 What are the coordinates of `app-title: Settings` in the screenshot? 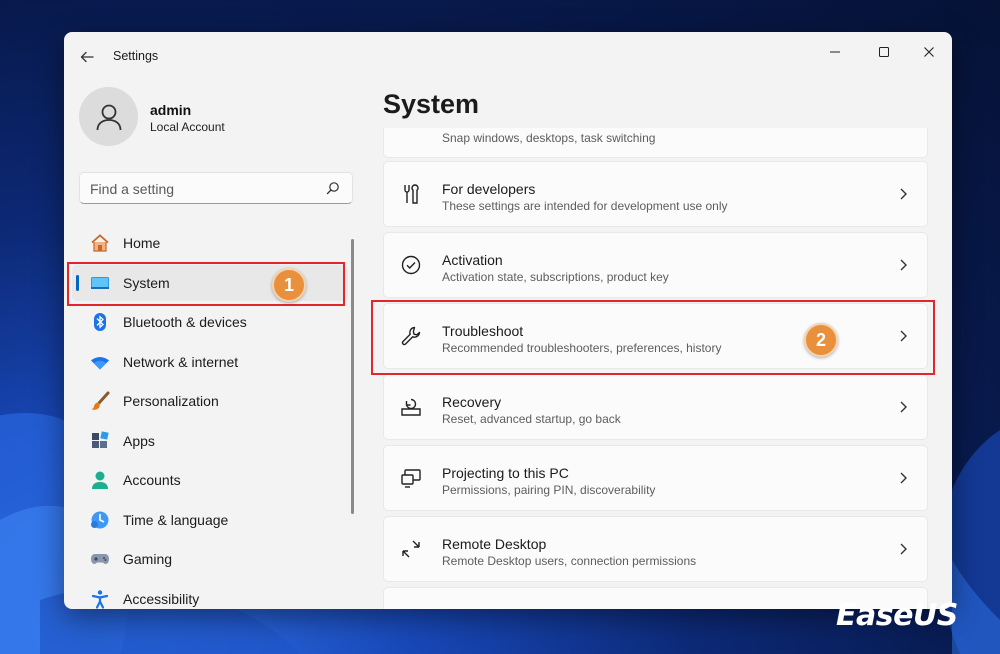 It's located at (136, 56).